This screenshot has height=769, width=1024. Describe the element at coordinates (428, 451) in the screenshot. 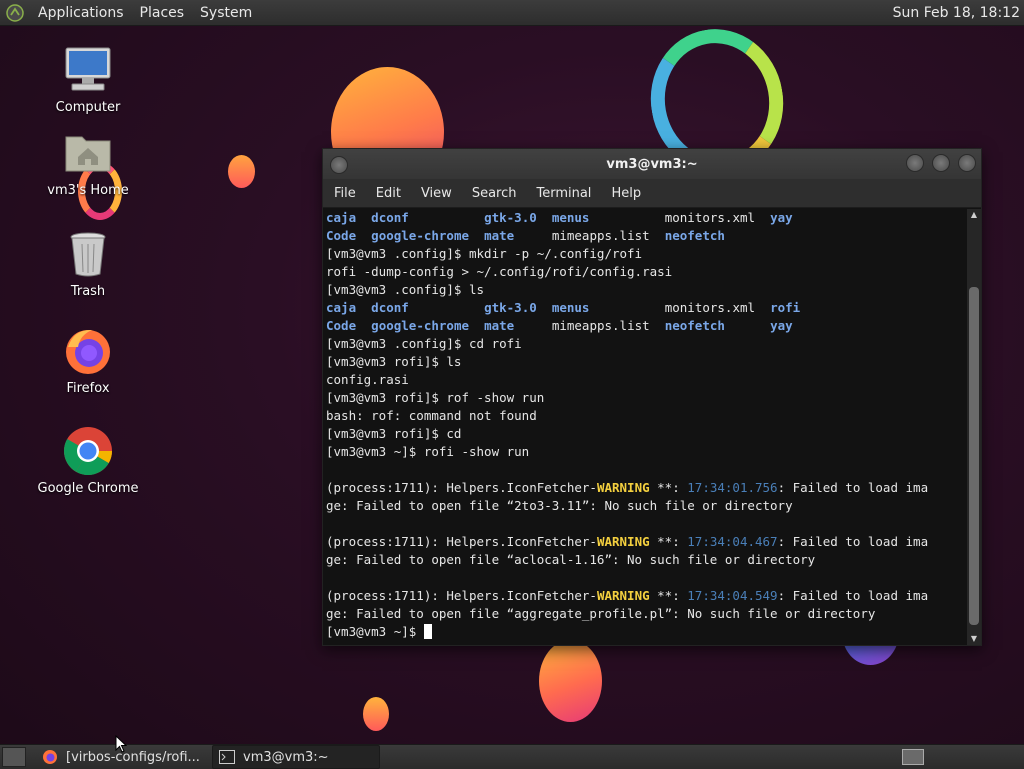

I see `terminal-text: [vm3@vm3 ~]$ rofi -show run` at that location.